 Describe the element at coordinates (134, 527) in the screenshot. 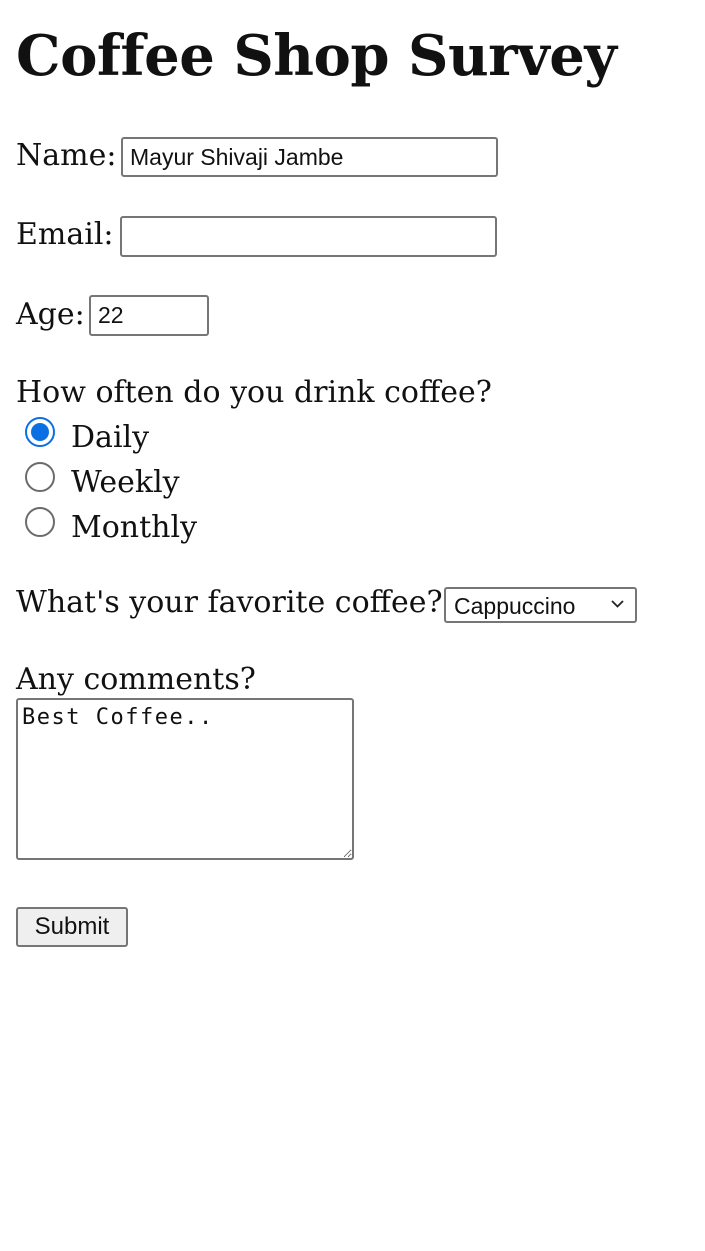

I see `option-label-monthly: Monthly` at that location.